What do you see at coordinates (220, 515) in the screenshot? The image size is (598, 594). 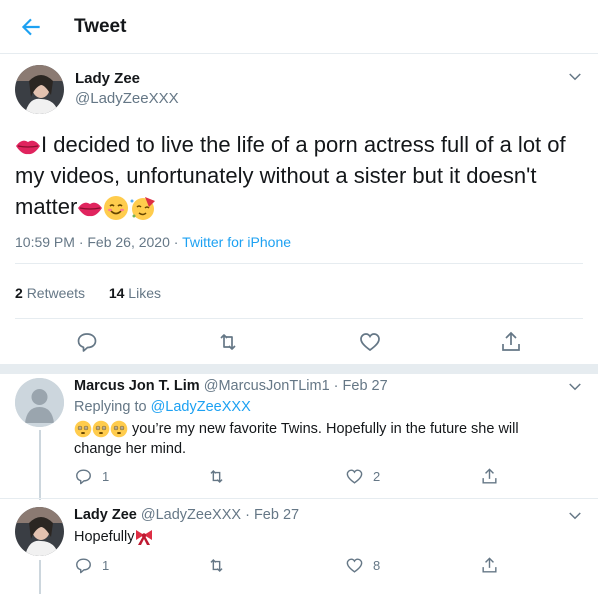 I see `reply-handle-date: @LadyZeeXXX · Feb 27` at bounding box center [220, 515].